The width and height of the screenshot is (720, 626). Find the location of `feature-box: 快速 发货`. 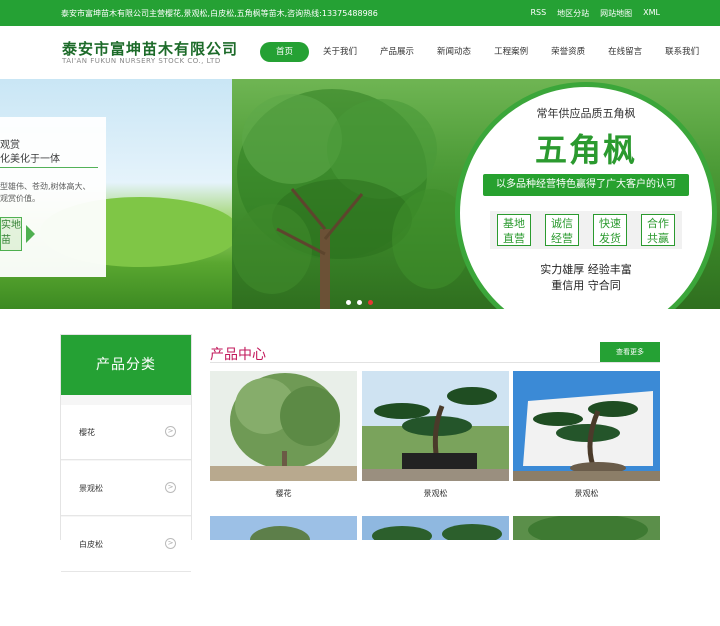

feature-box: 快速 发货 is located at coordinates (610, 230).